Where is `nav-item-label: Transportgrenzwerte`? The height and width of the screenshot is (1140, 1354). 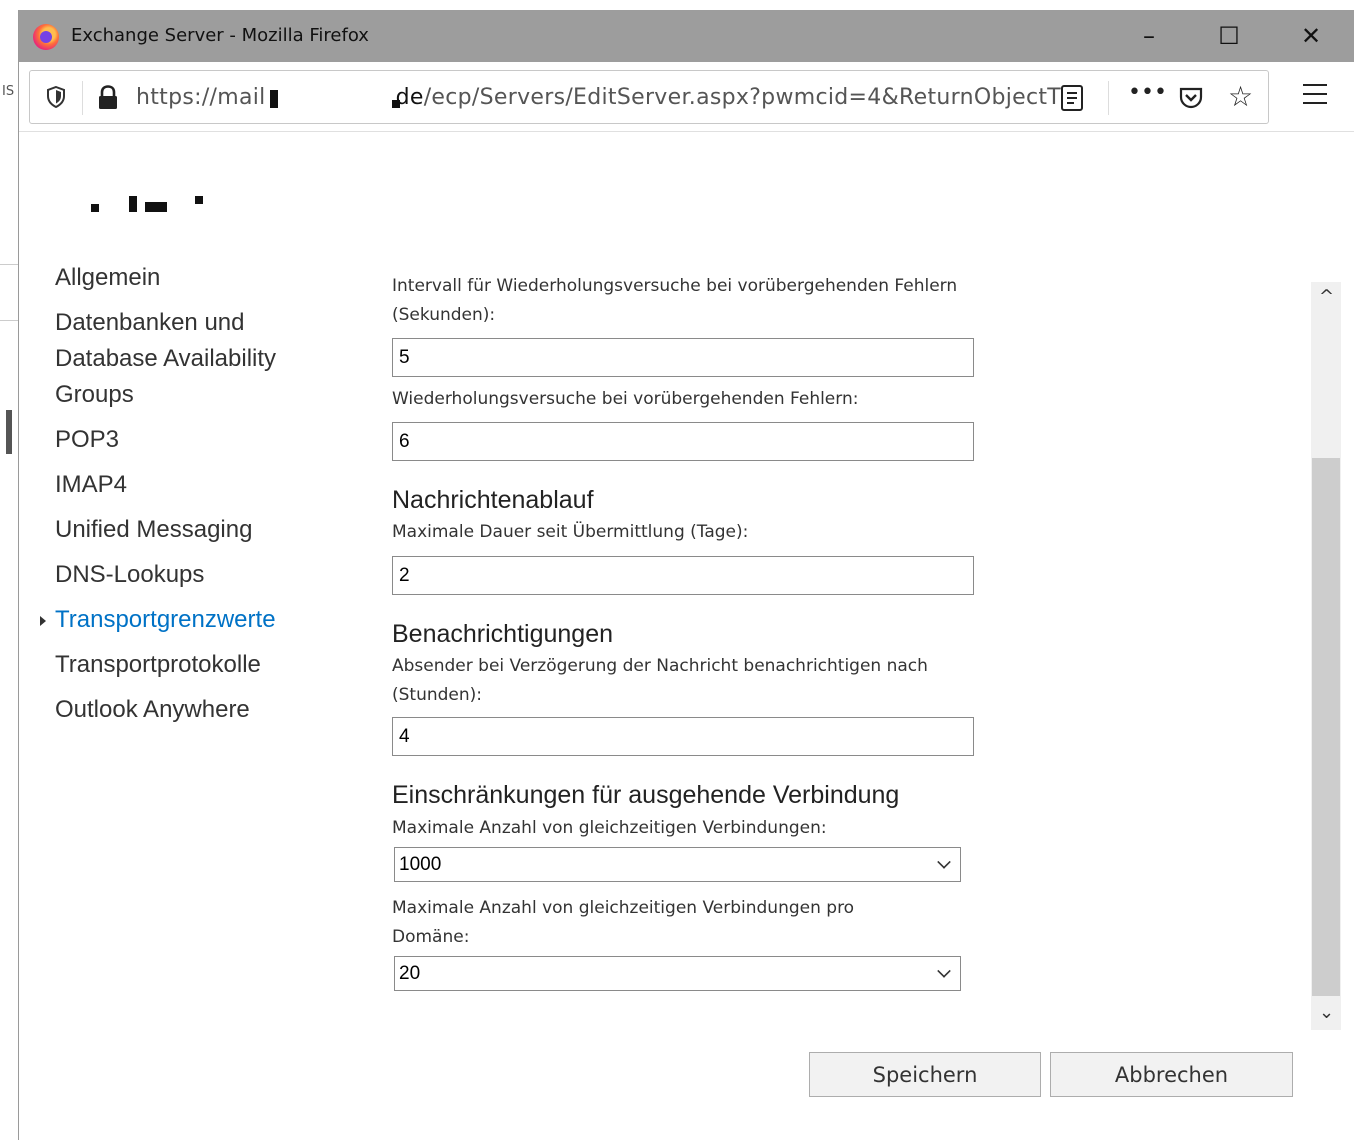 nav-item-label: Transportgrenzwerte is located at coordinates (165, 619).